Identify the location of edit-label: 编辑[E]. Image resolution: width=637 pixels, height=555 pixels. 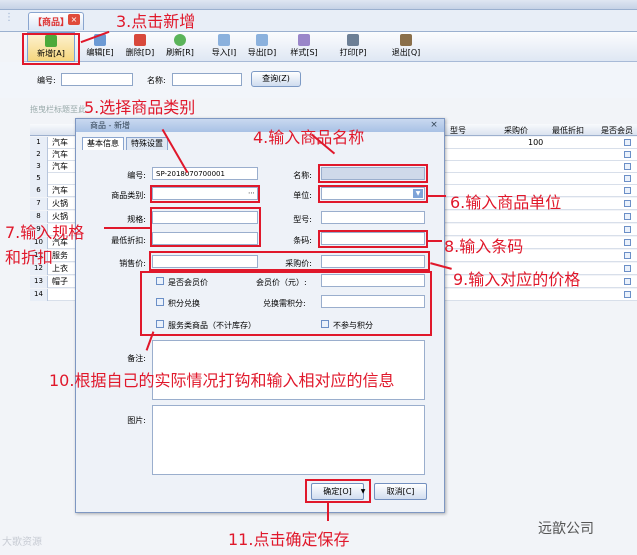
(100, 52).